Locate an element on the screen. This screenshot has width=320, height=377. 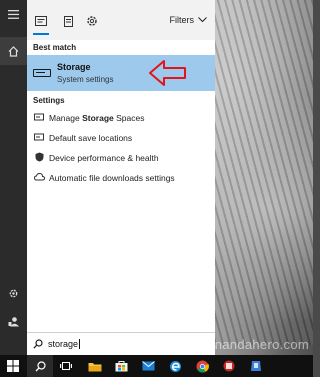
settings-tab is located at coordinates (92, 21).